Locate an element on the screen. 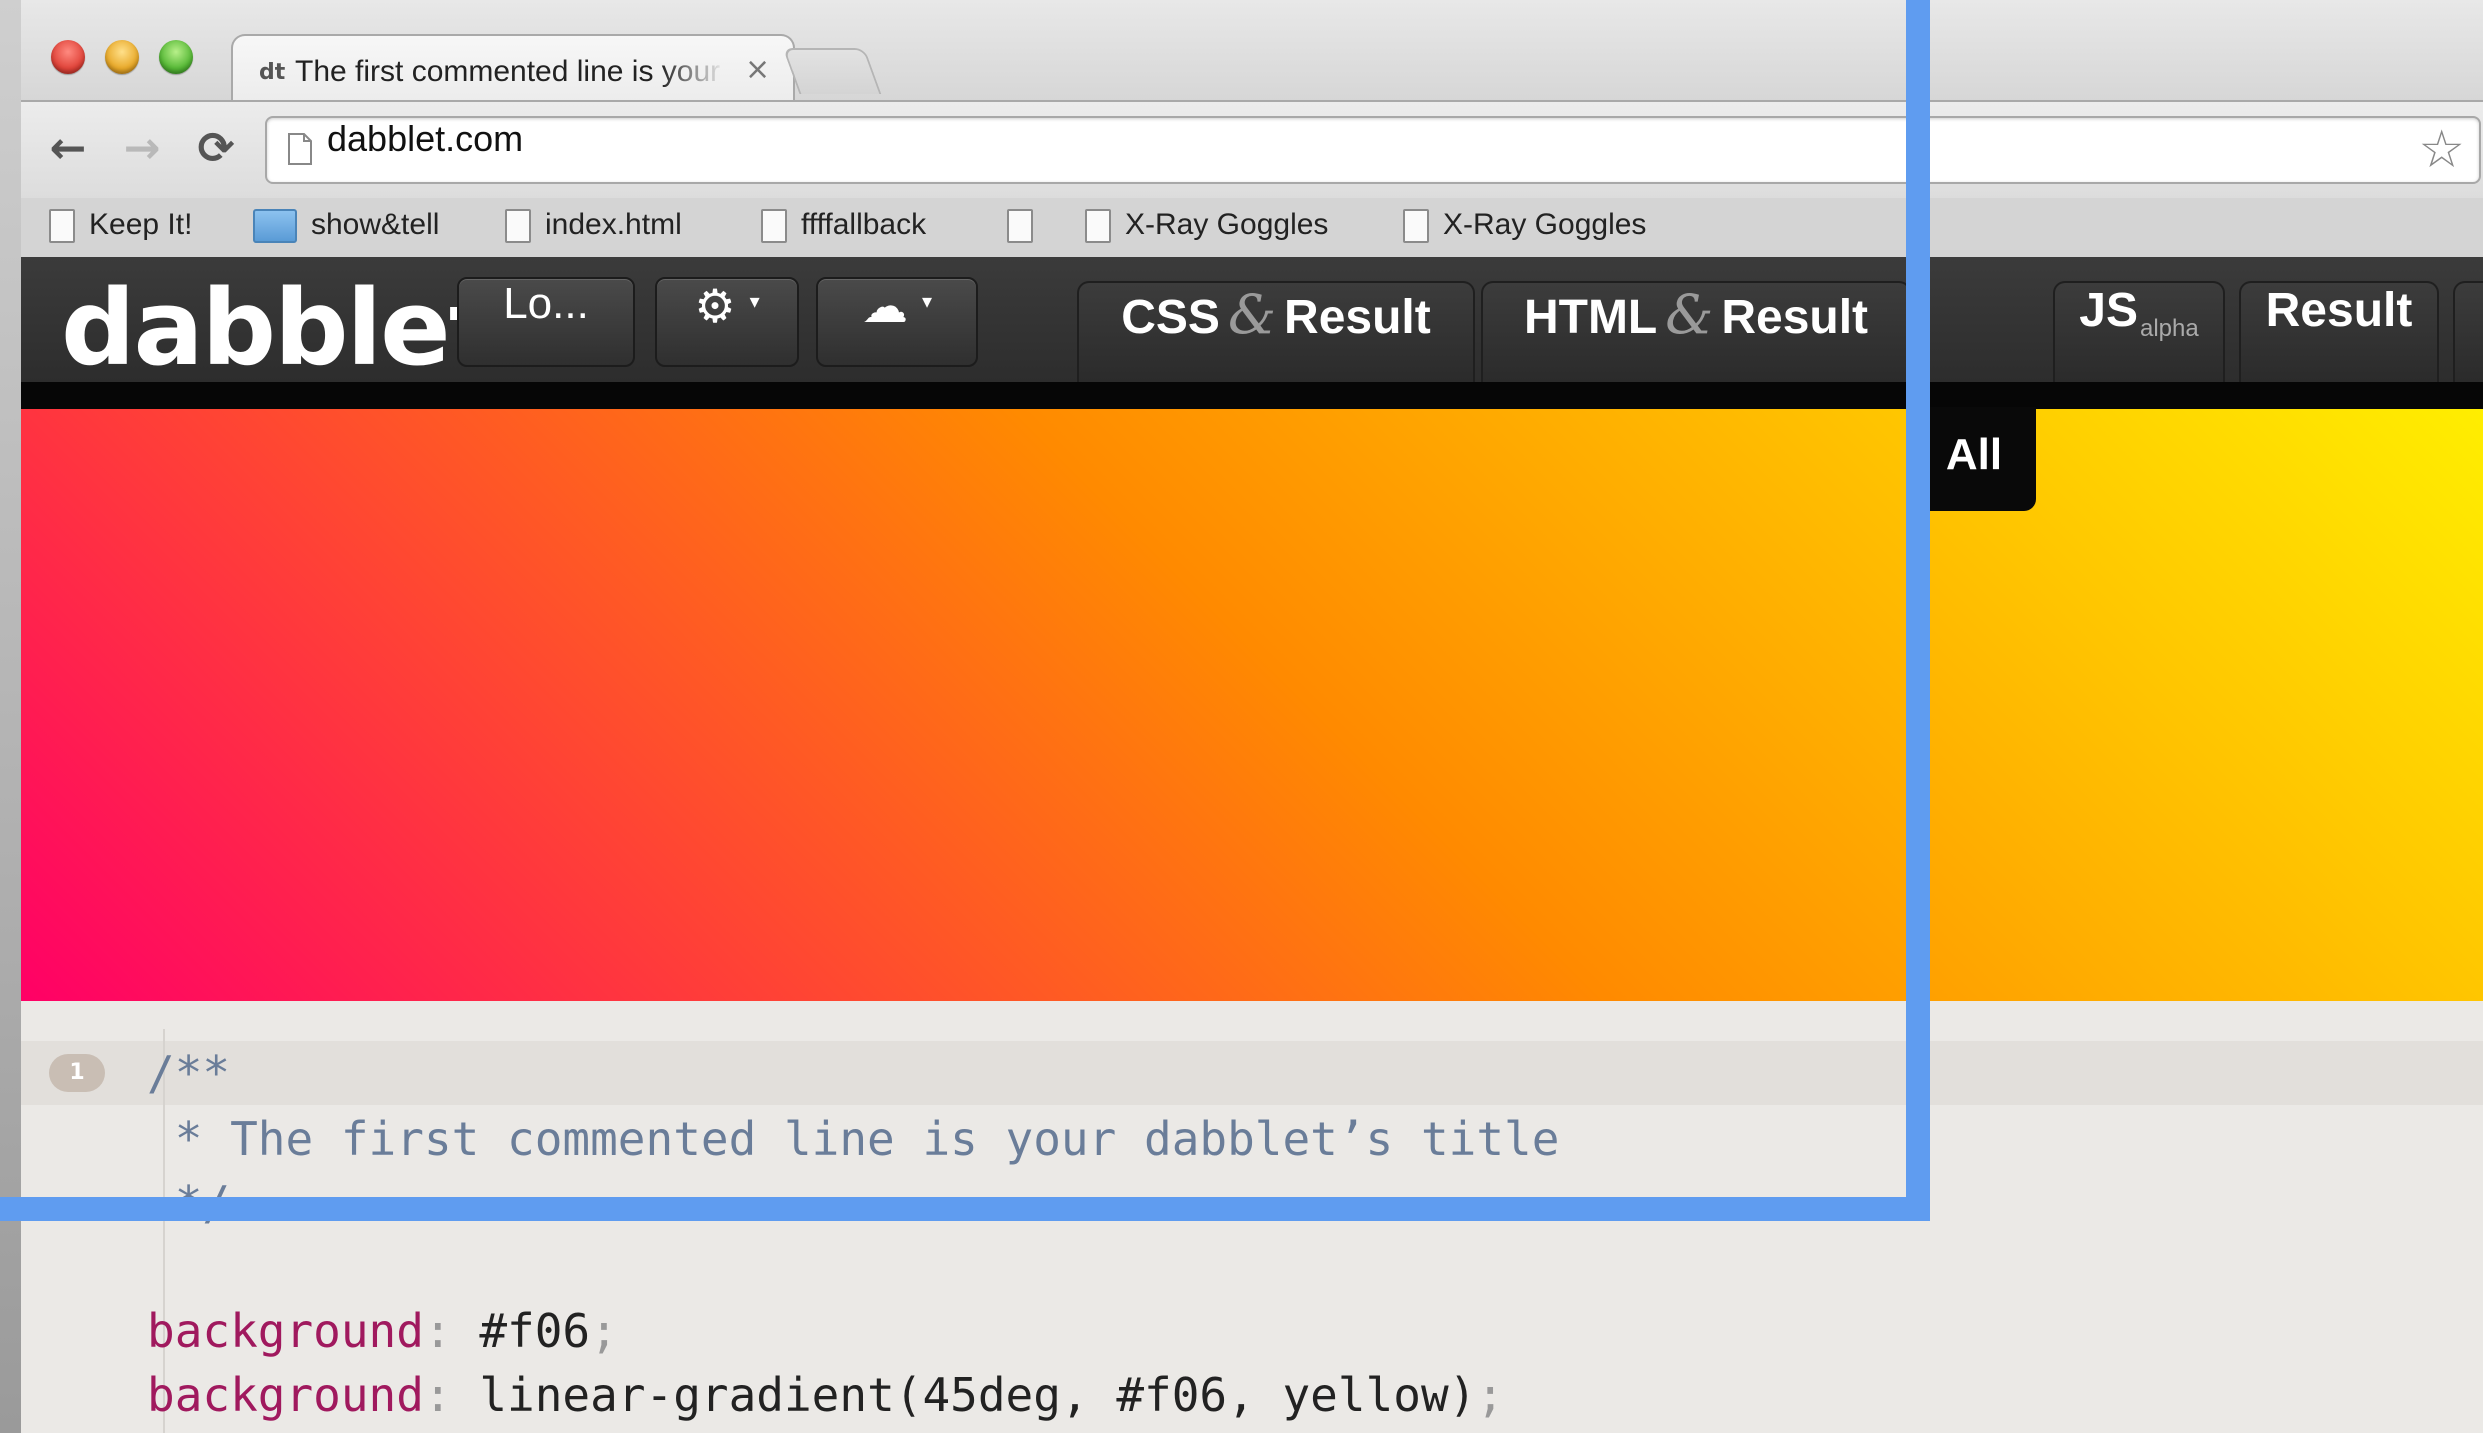  tab-label-js: JS is located at coordinates (2108, 310).